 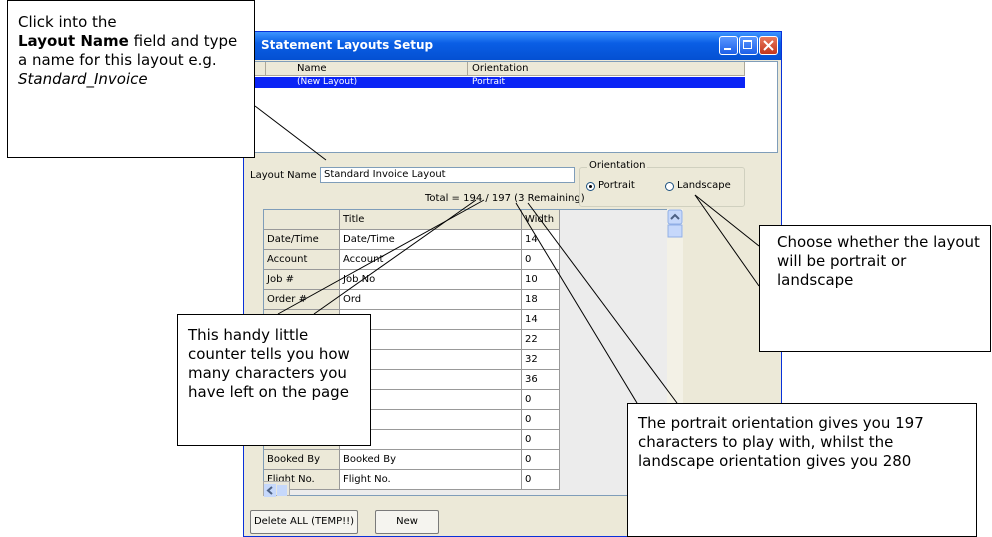 What do you see at coordinates (73, 41) in the screenshot?
I see `callout-layout-name-bold: Layout Name` at bounding box center [73, 41].